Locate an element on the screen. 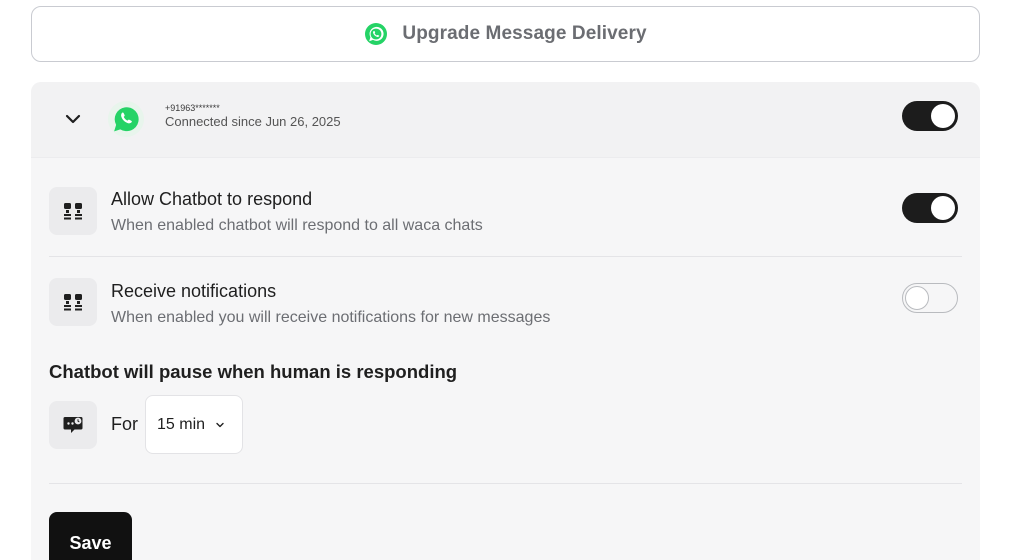 The width and height of the screenshot is (1024, 560). chatbot-icon-box is located at coordinates (73, 211).